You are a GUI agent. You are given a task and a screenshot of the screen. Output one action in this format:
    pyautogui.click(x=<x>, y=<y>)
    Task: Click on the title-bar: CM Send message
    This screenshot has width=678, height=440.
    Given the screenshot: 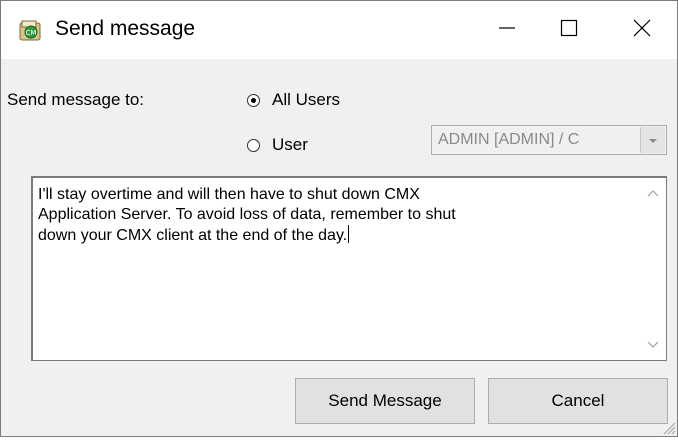 What is the action you would take?
    pyautogui.click(x=339, y=30)
    